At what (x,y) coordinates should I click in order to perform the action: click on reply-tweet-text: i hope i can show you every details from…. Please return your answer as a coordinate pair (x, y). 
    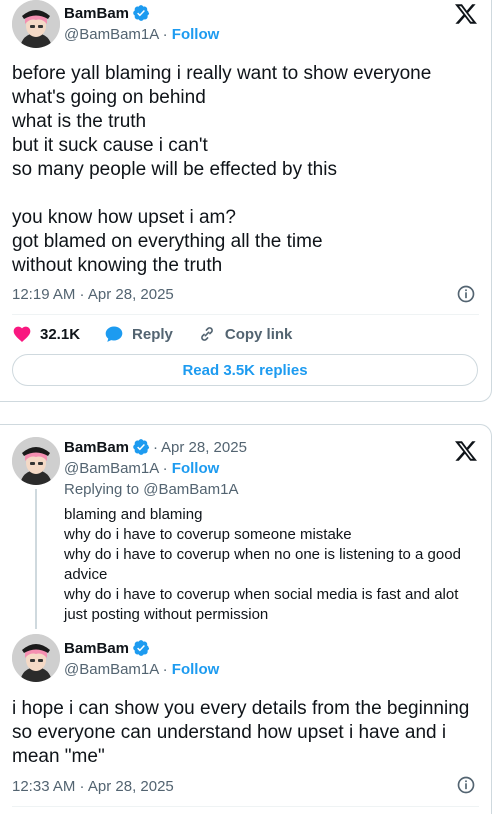
    Looking at the image, I should click on (241, 732).